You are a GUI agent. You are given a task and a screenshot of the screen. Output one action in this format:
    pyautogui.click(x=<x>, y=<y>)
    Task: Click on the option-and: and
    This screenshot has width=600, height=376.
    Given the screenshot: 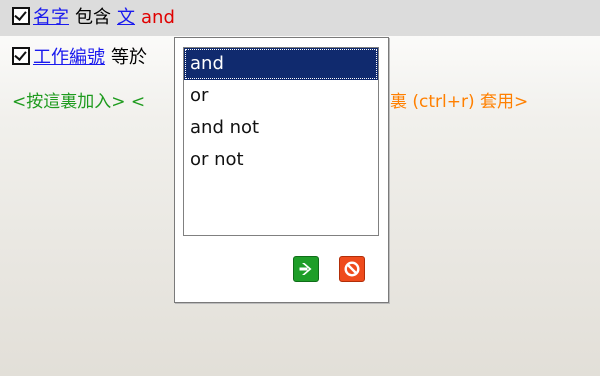 What is the action you would take?
    pyautogui.click(x=281, y=64)
    